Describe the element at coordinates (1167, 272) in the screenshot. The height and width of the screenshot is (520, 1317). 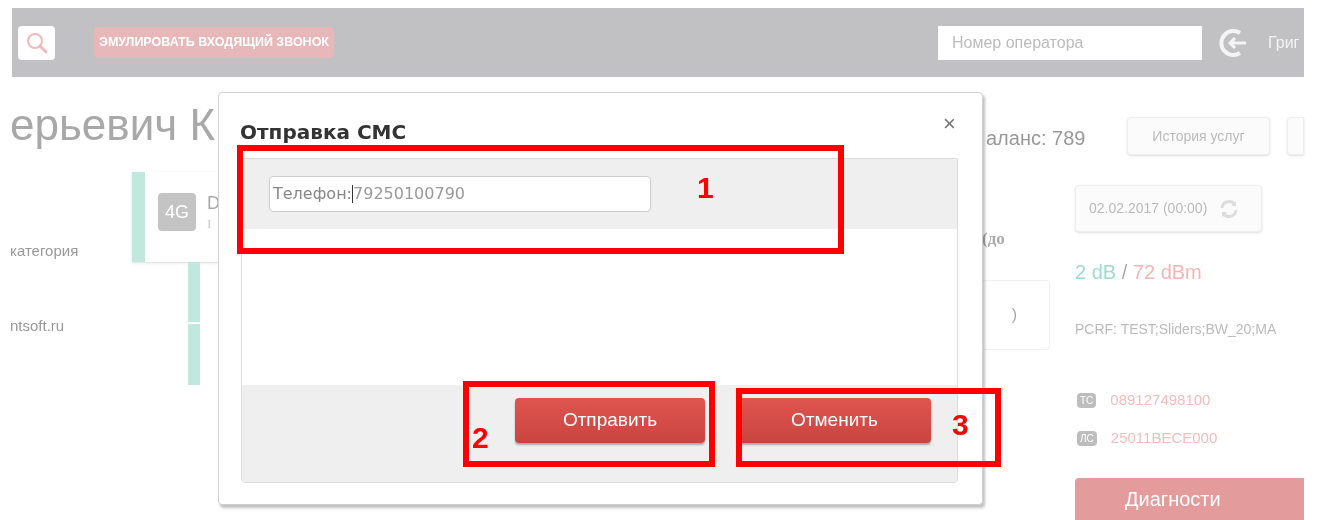
I see `power-value: 72 dBm` at that location.